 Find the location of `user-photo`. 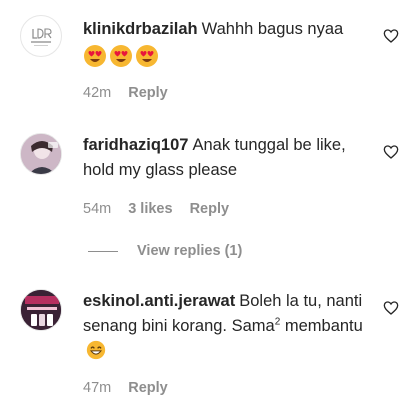

user-photo is located at coordinates (41, 154).